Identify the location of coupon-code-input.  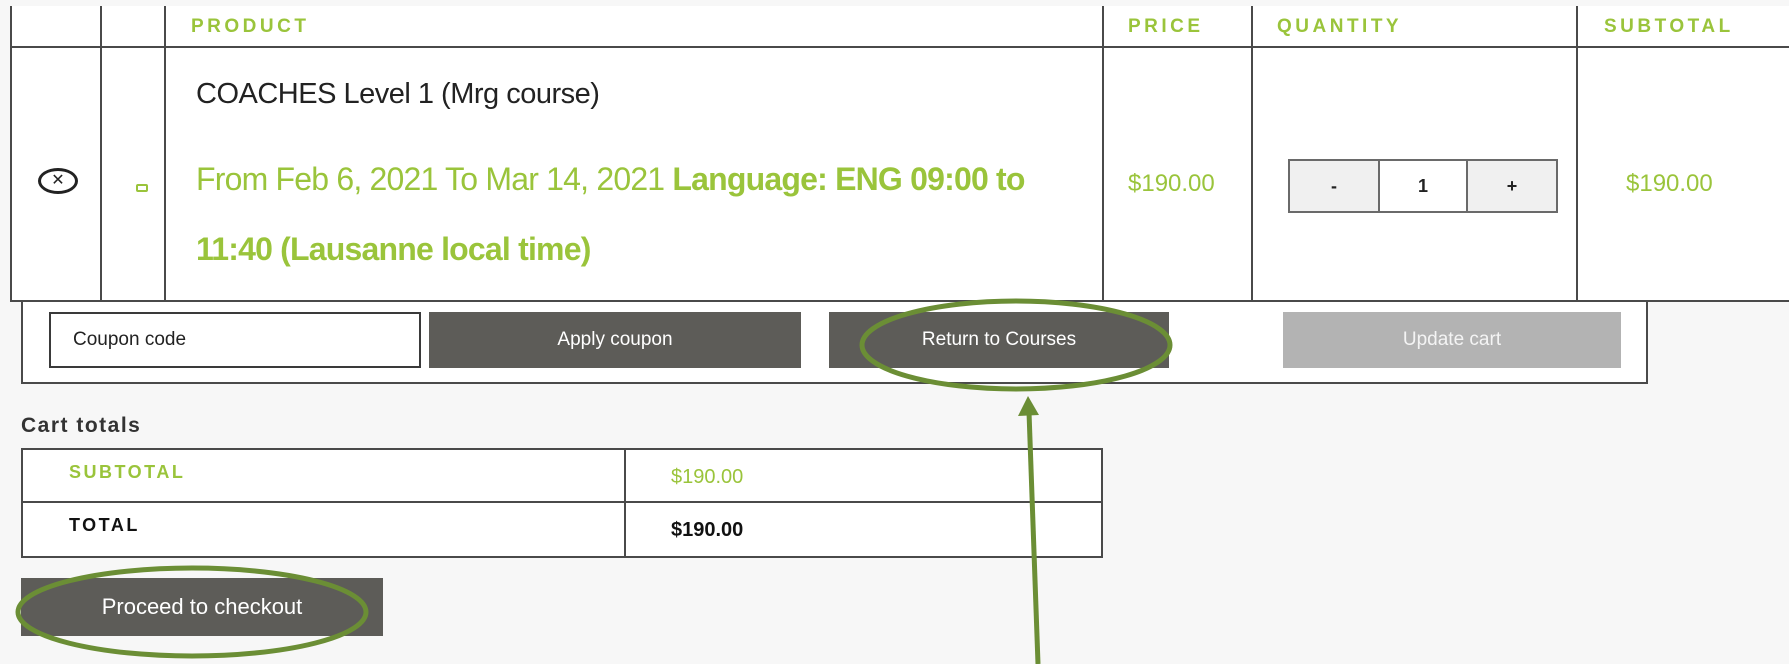
(235, 340).